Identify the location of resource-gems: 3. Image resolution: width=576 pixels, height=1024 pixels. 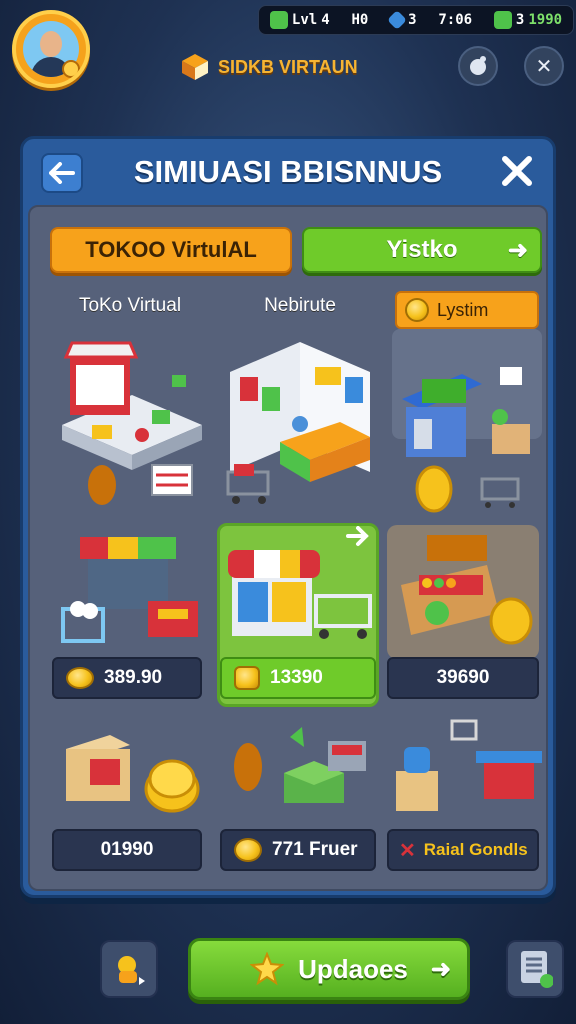
(402, 20).